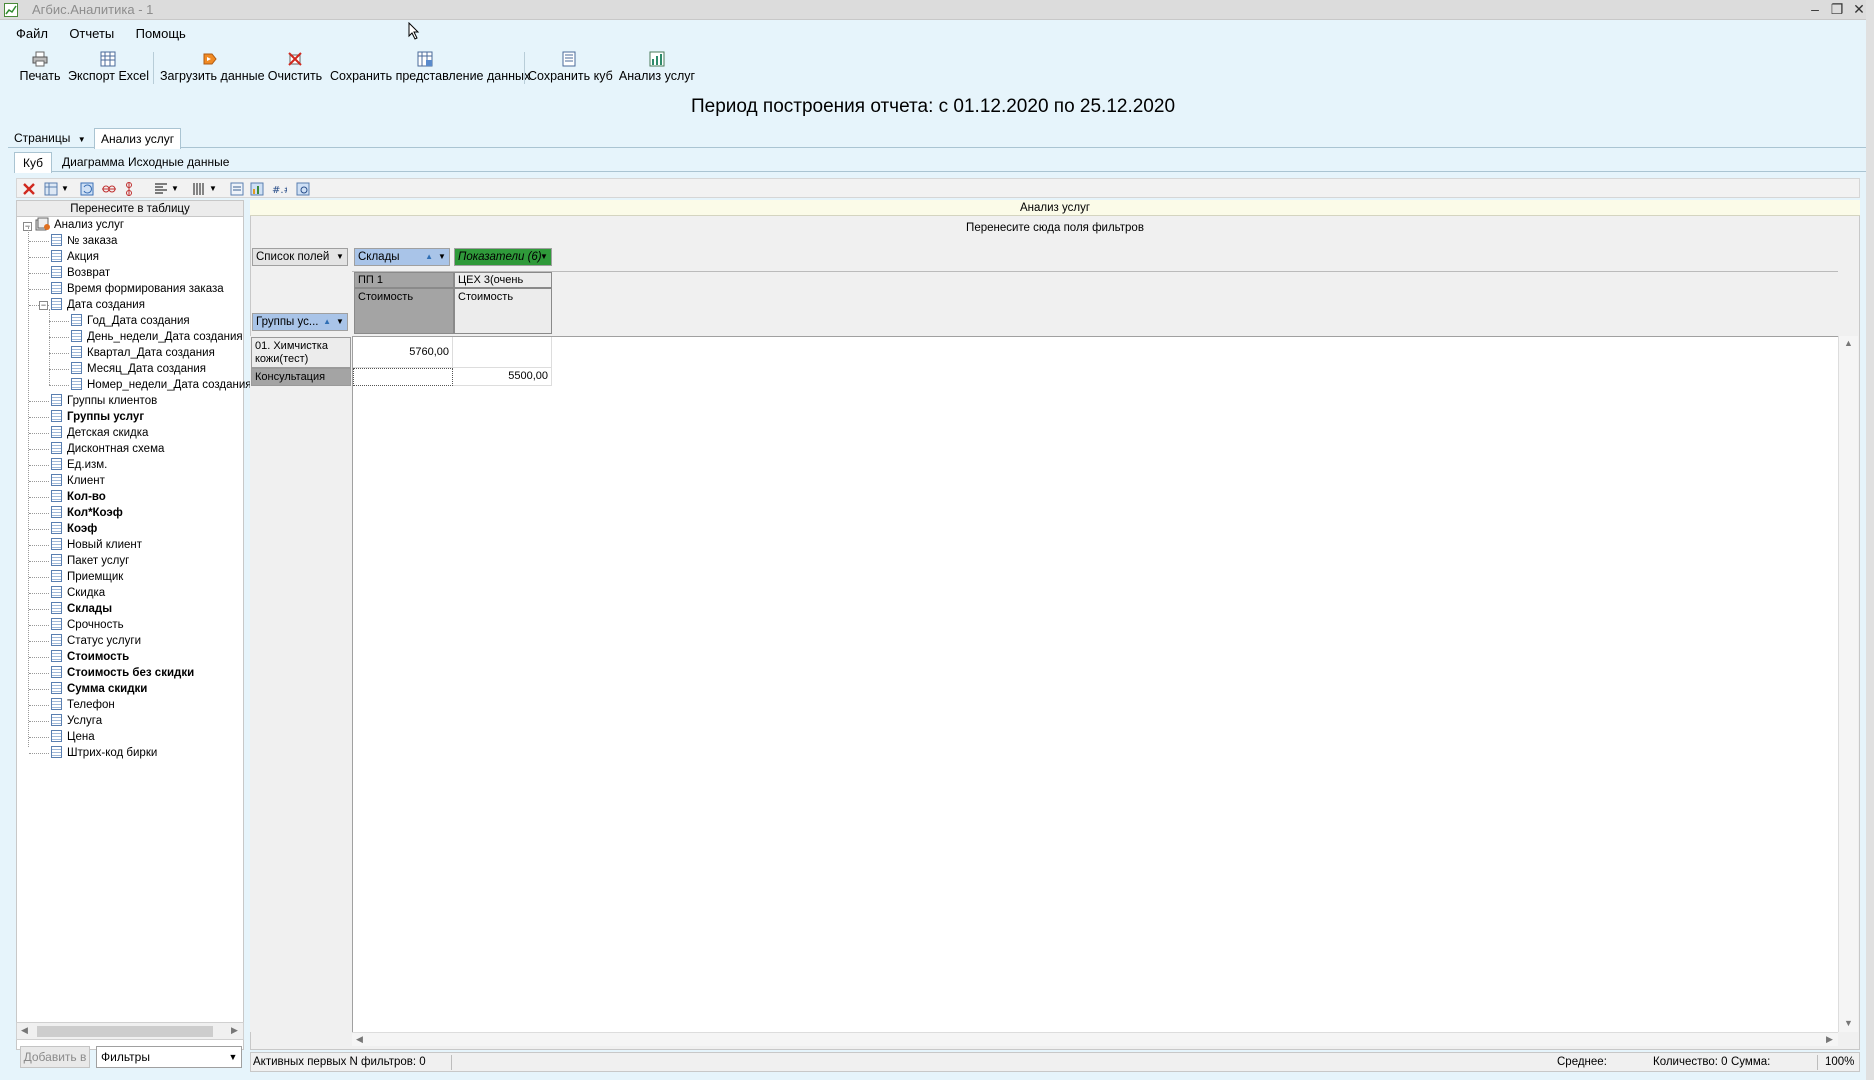 This screenshot has width=1874, height=1080. I want to click on field-item: Детская скидка, so click(99, 433).